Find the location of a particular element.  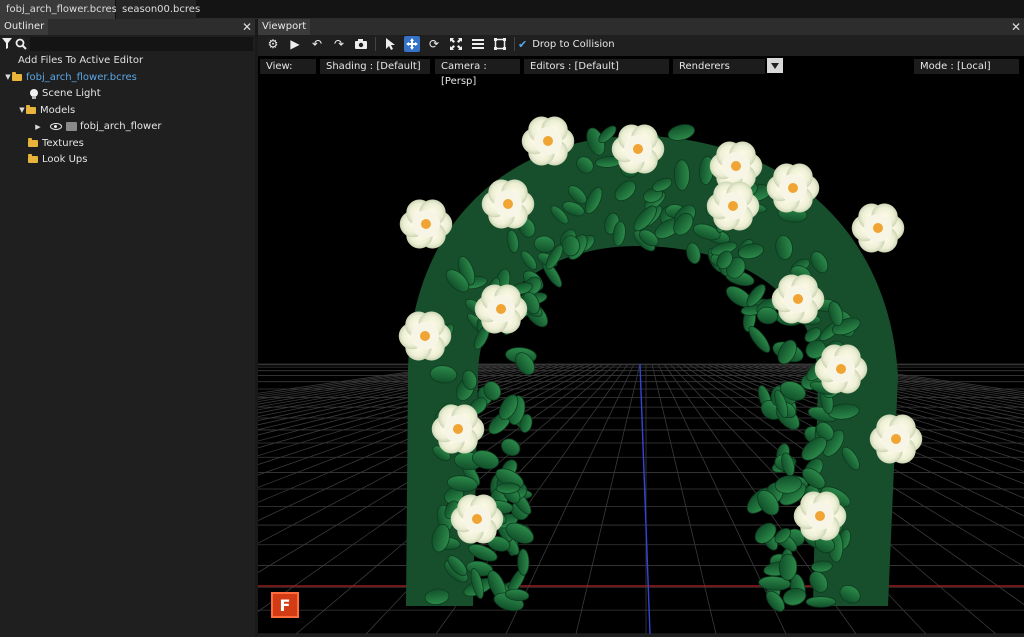

renderers-dropdown: Renderers is located at coordinates (719, 66).